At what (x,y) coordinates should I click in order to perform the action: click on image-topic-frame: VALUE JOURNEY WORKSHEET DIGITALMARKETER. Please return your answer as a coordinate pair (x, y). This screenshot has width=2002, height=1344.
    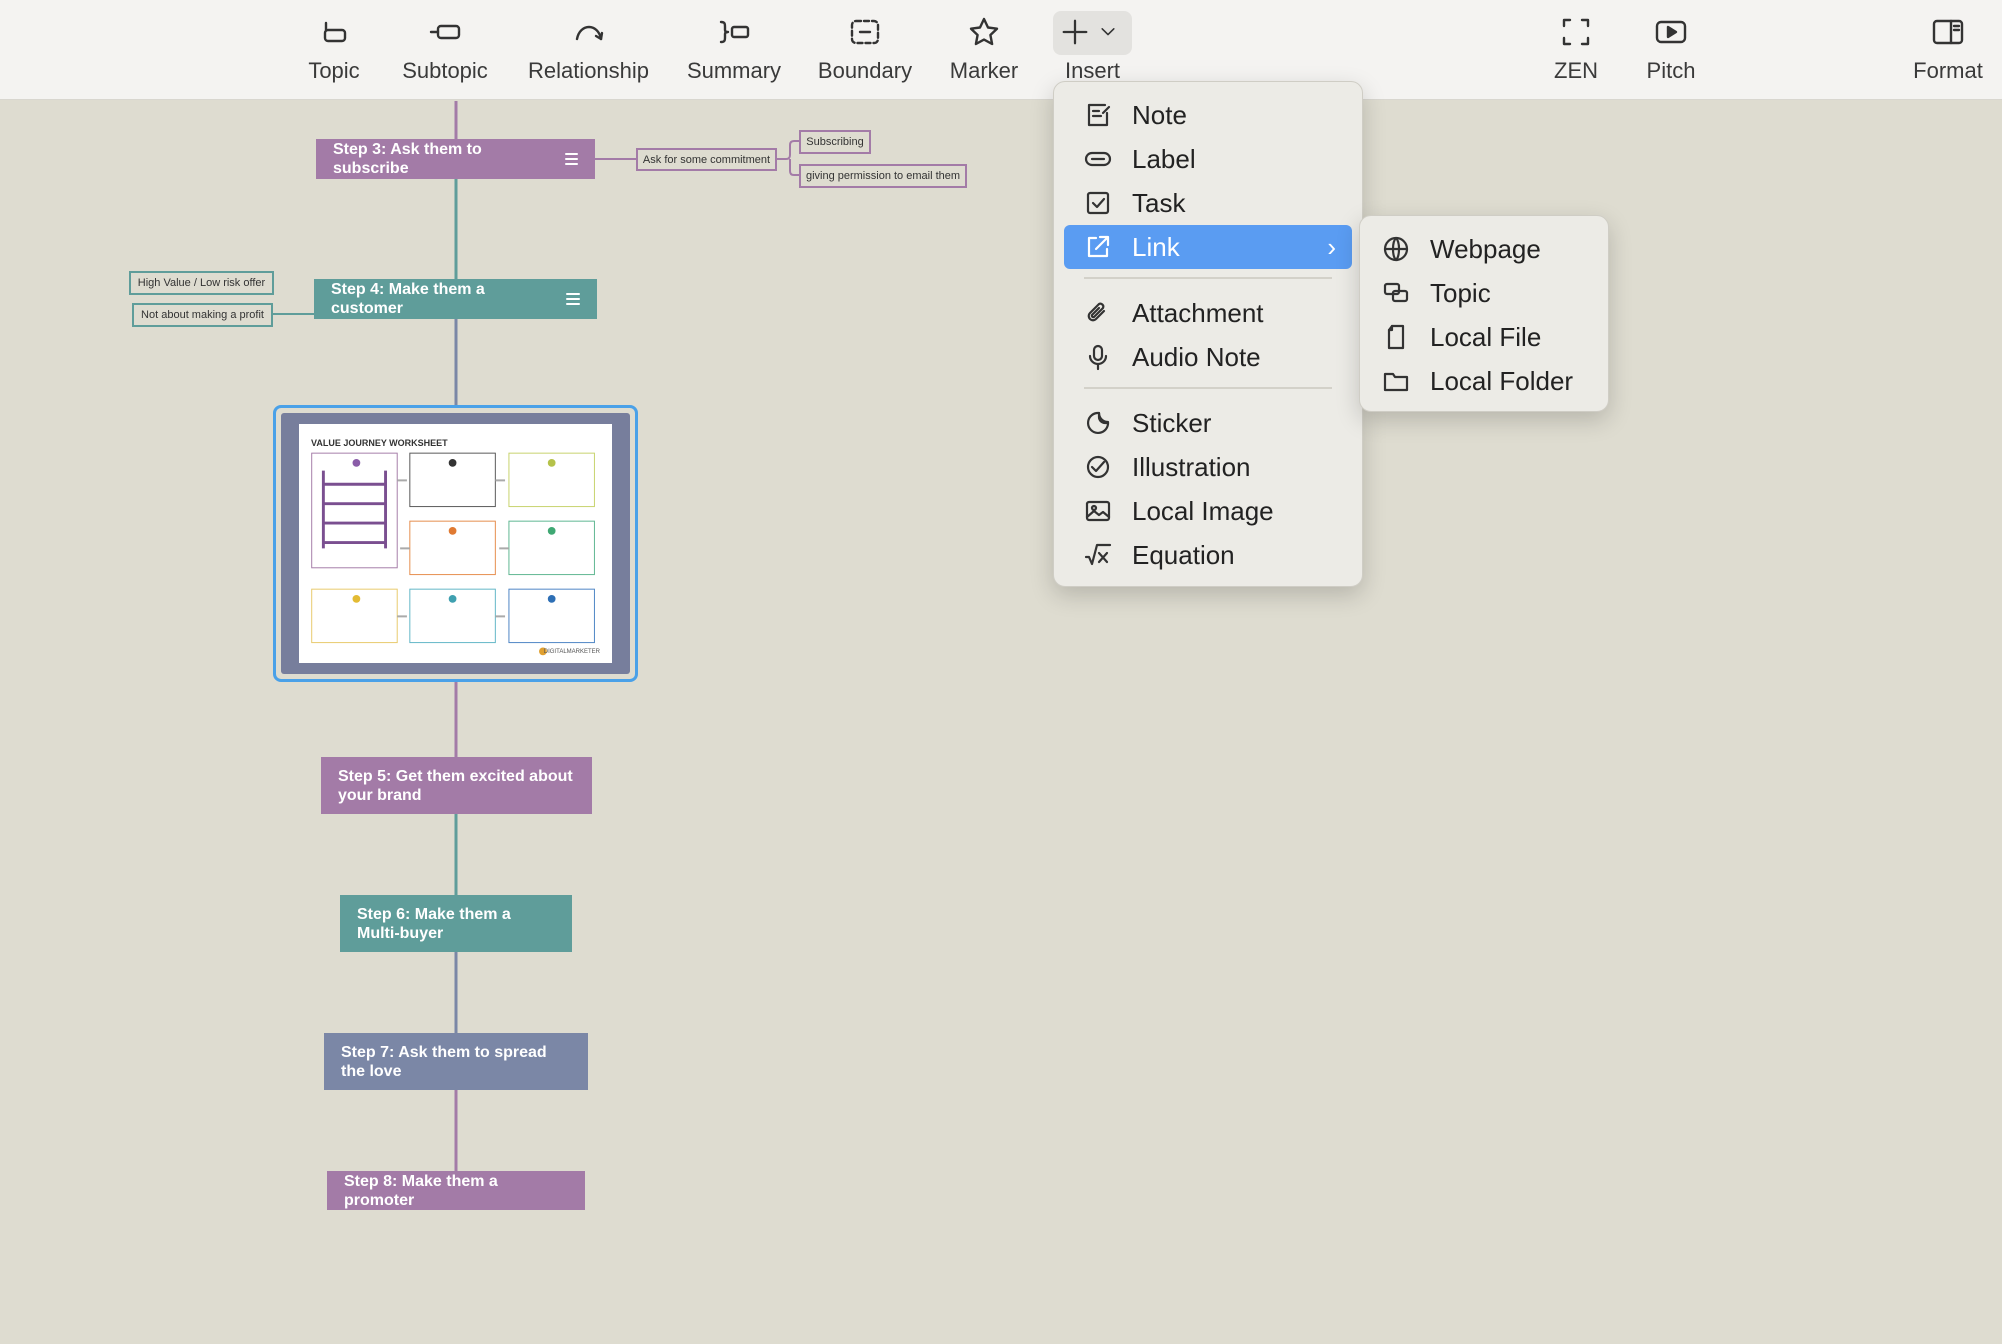
    Looking at the image, I should click on (455, 543).